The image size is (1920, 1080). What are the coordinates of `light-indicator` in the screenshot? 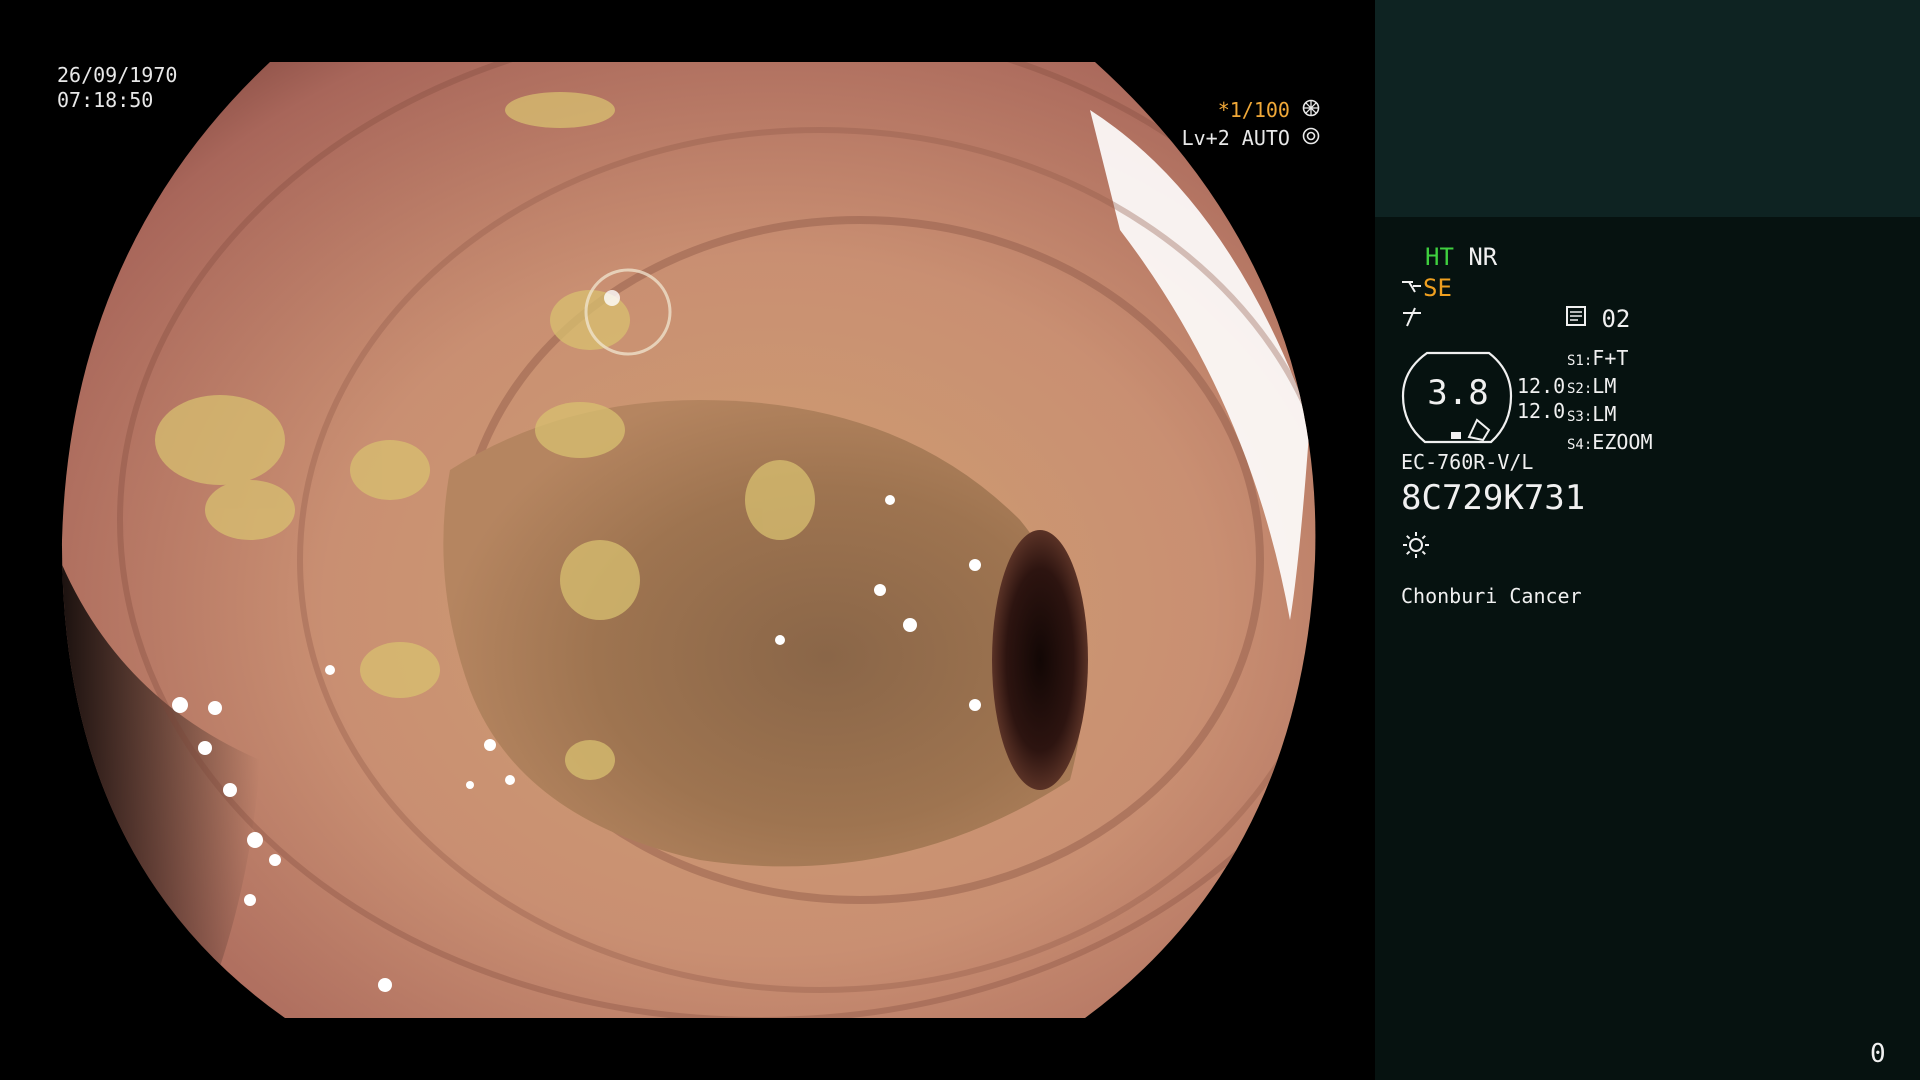 It's located at (1416, 548).